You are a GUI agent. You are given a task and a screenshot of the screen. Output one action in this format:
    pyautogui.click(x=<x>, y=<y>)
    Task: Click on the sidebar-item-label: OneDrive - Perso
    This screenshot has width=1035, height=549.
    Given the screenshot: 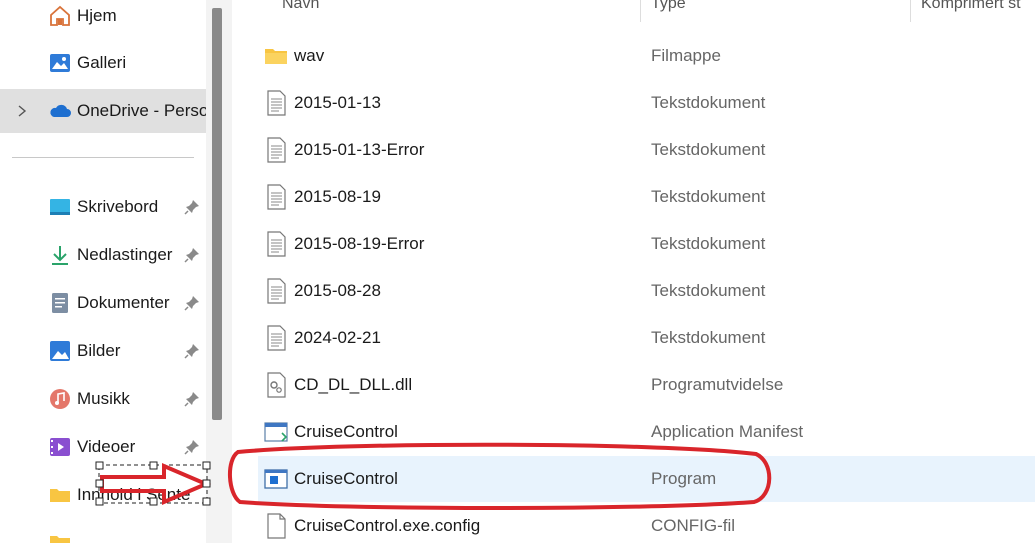 What is the action you would take?
    pyautogui.click(x=143, y=110)
    